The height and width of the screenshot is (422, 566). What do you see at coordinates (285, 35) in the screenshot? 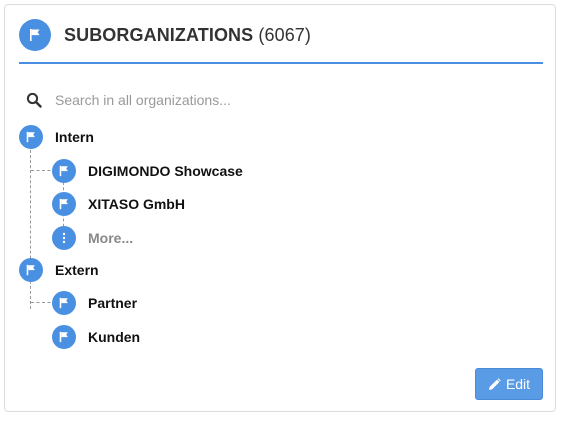
I see `suborganization-count: (6067)` at bounding box center [285, 35].